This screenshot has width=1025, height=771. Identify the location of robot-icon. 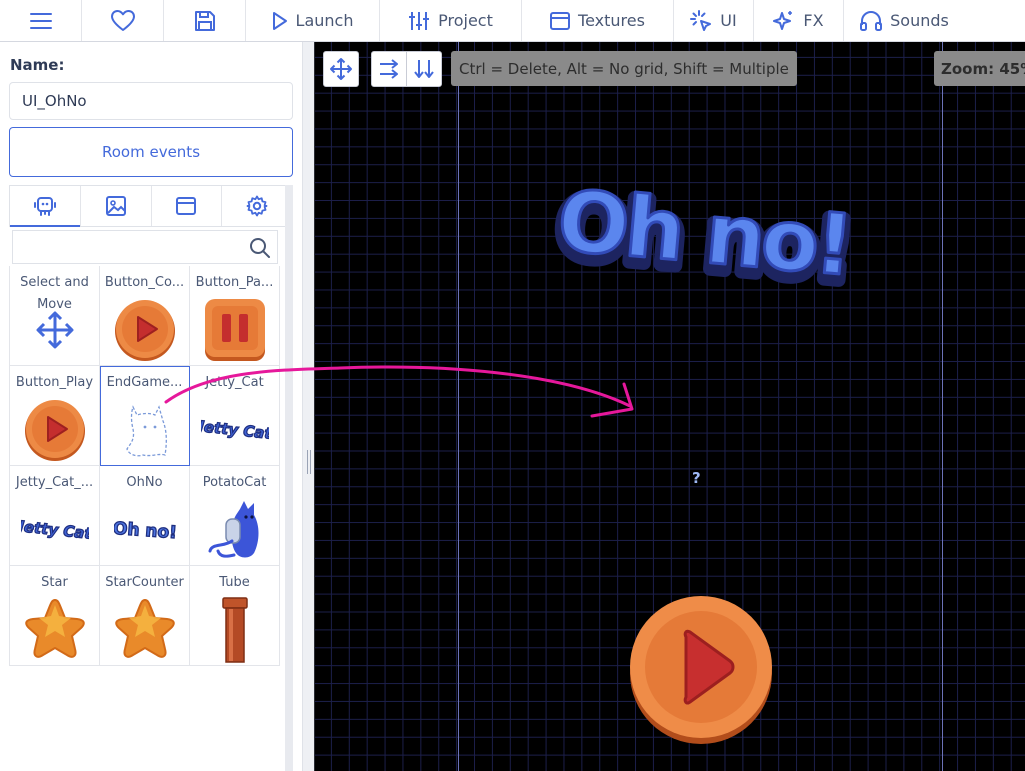
(44, 206).